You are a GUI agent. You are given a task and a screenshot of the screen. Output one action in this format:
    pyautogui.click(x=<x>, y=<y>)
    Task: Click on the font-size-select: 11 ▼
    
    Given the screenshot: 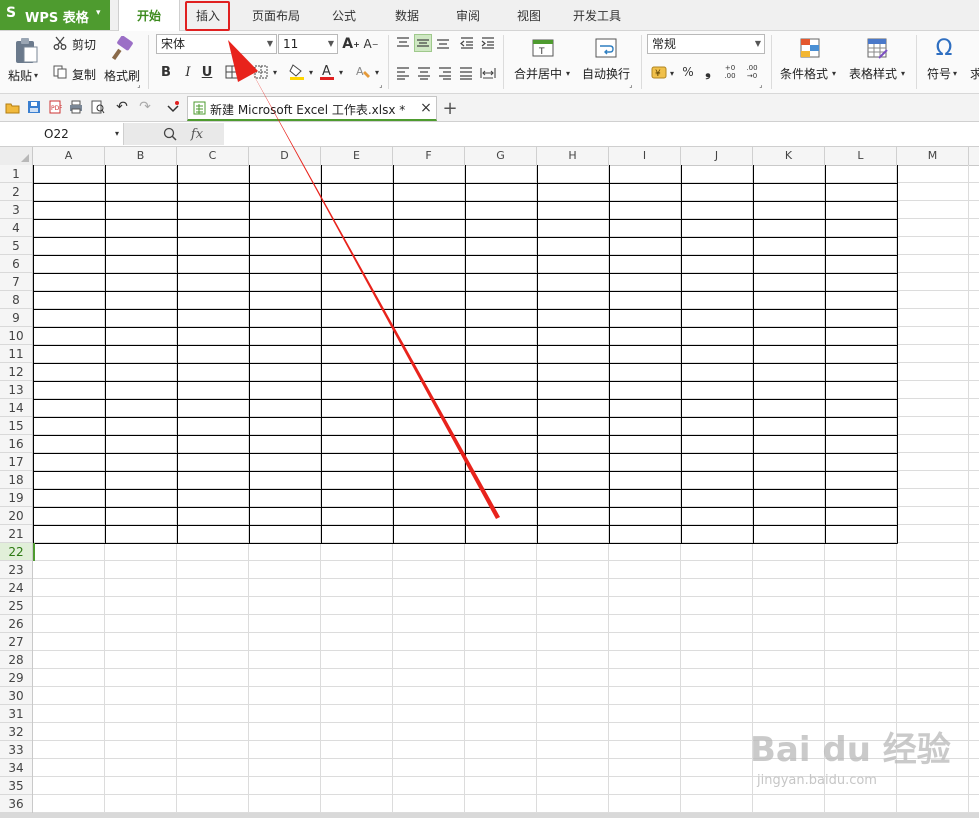 What is the action you would take?
    pyautogui.click(x=308, y=44)
    